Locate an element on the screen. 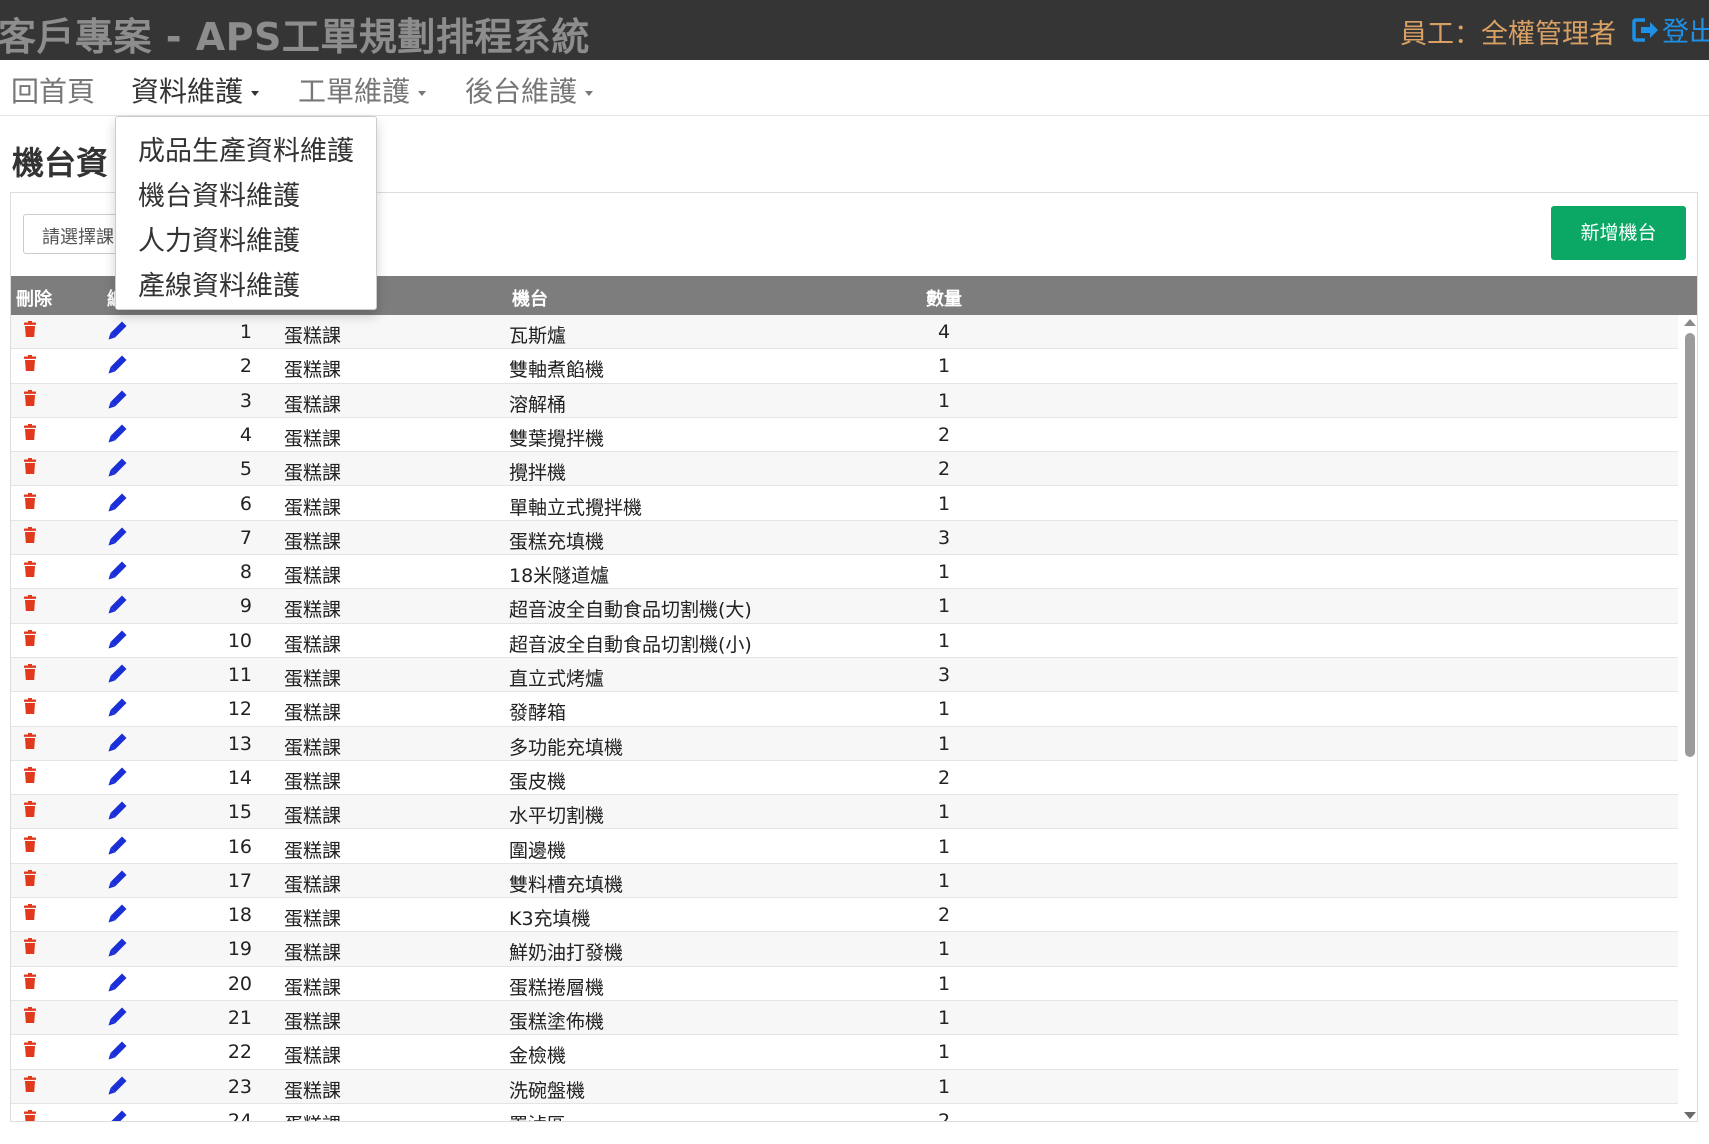 The height and width of the screenshot is (1144, 1709). header-delete: 刪除 is located at coordinates (34, 298).